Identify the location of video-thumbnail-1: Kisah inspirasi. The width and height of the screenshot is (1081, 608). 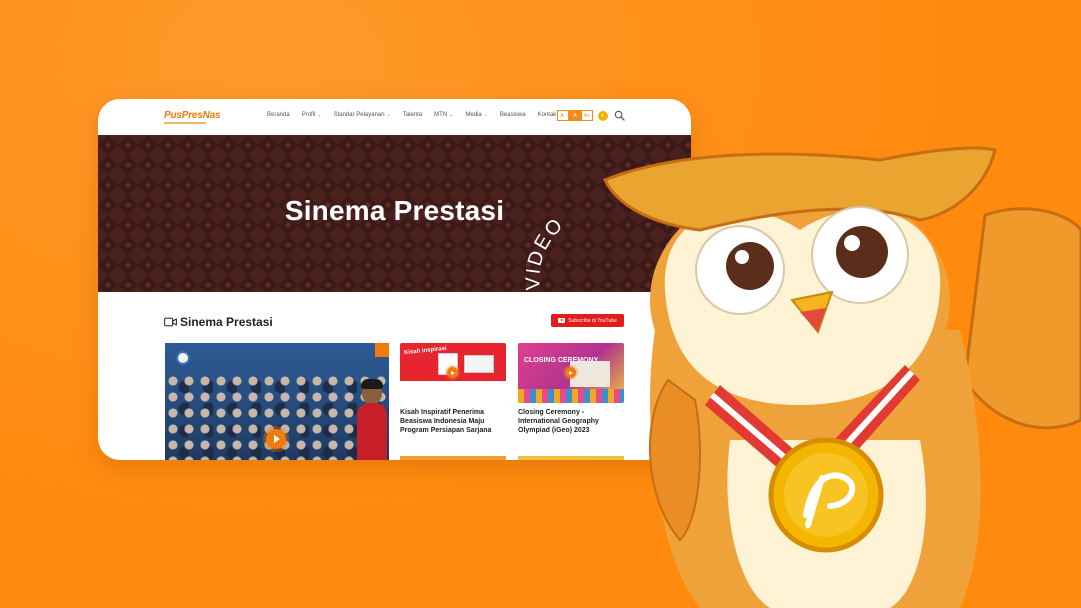
(453, 373).